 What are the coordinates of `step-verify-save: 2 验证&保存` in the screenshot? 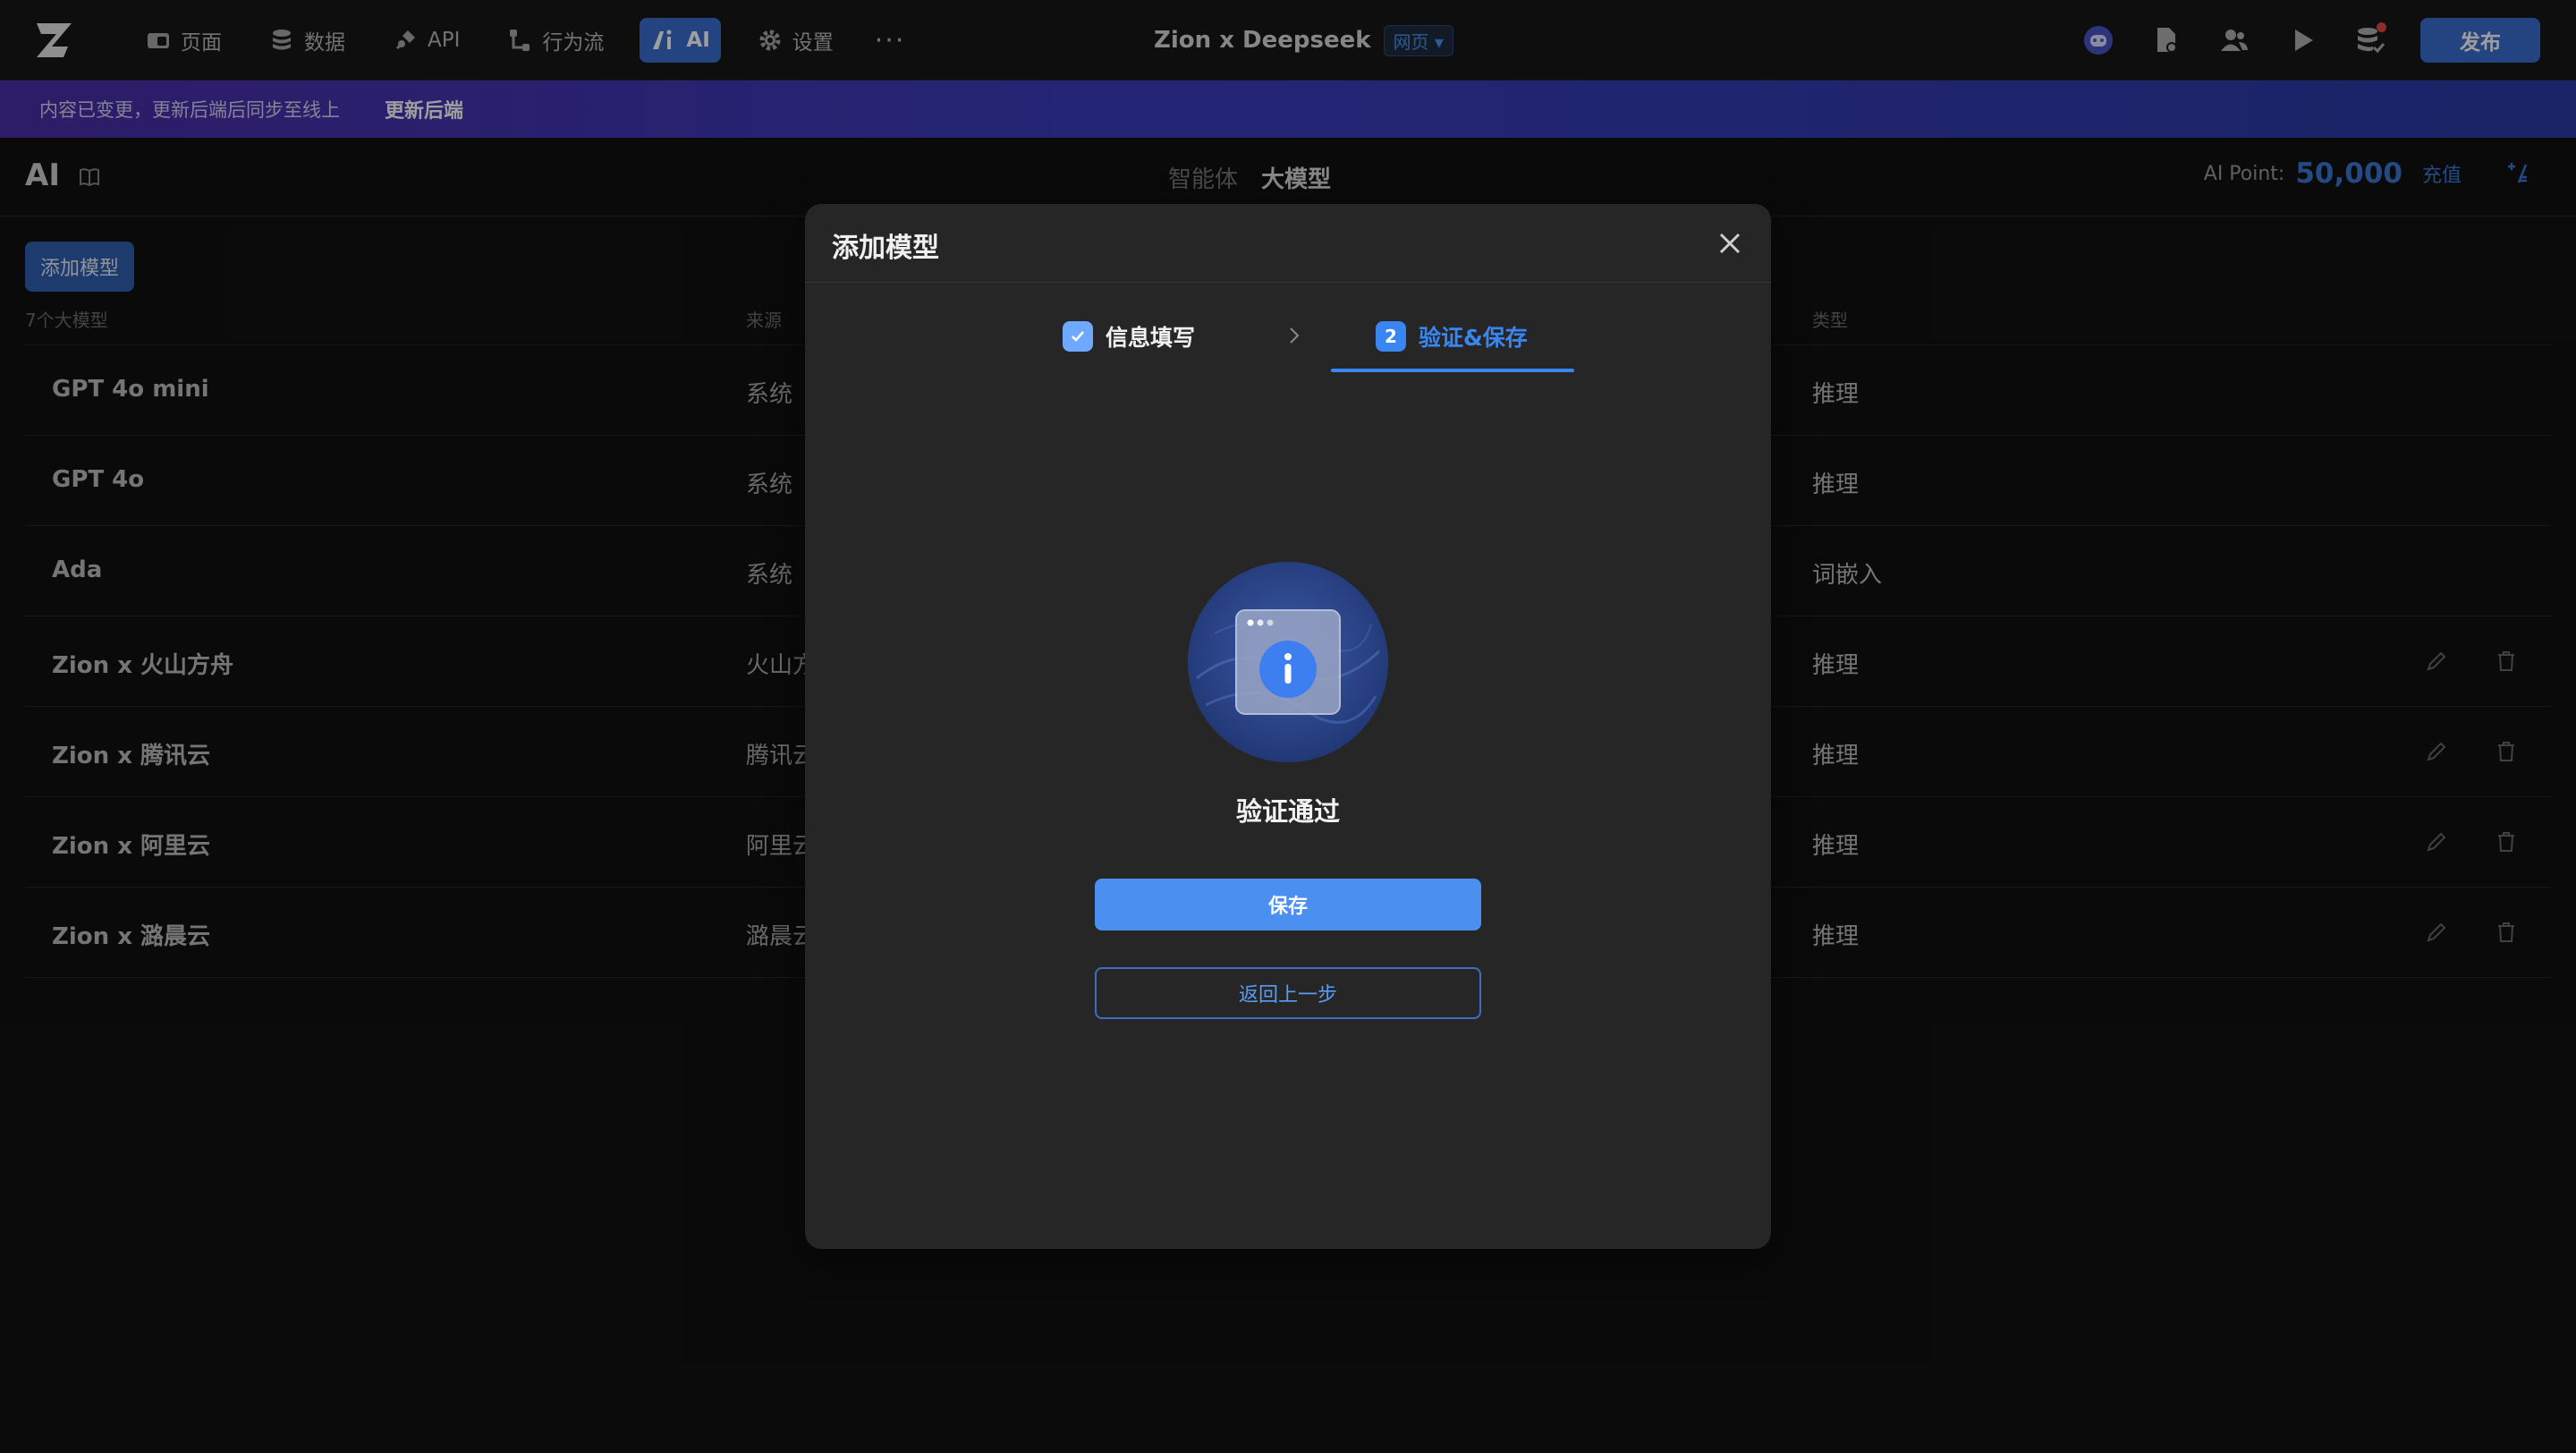 It's located at (1452, 336).